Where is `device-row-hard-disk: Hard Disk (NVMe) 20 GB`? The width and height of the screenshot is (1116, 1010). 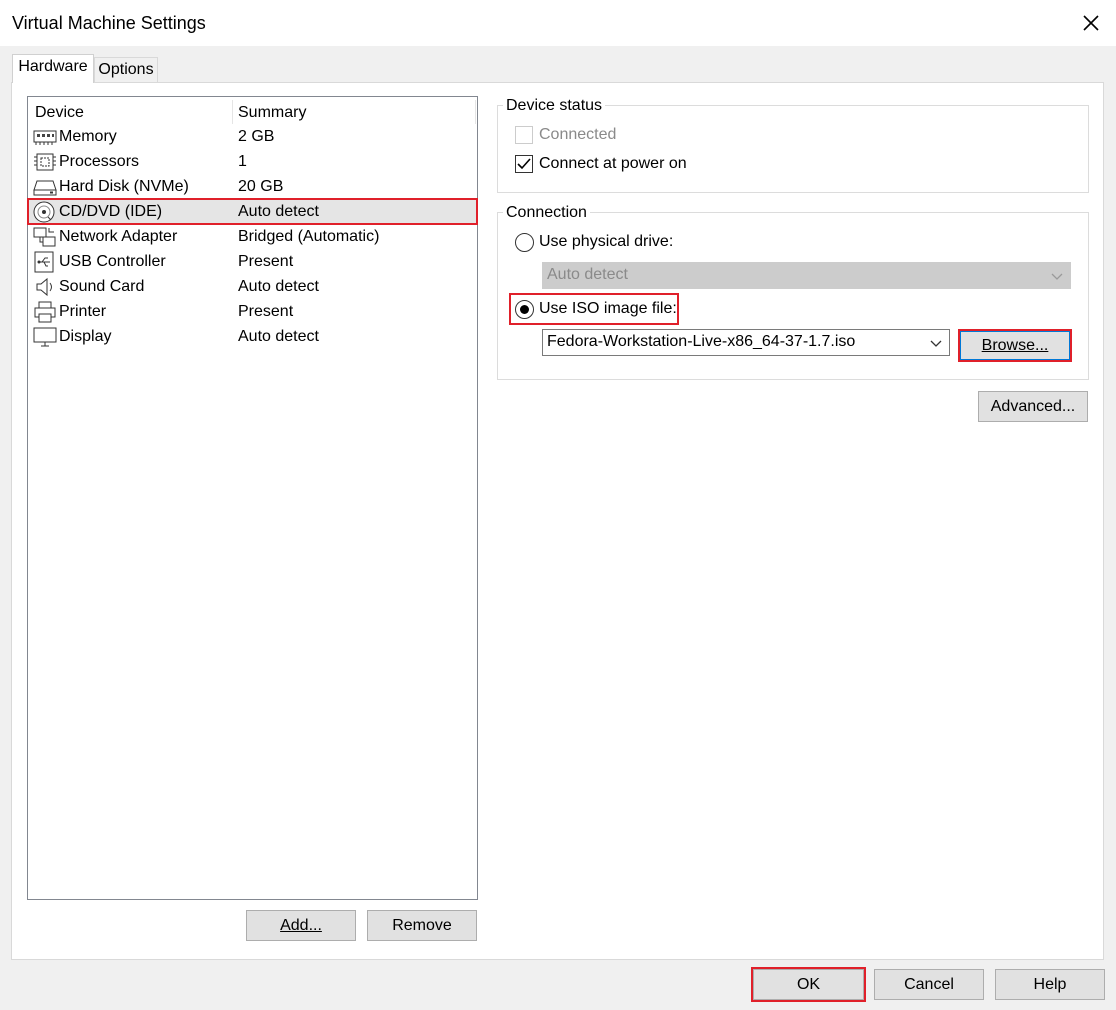 device-row-hard-disk: Hard Disk (NVMe) 20 GB is located at coordinates (252, 186).